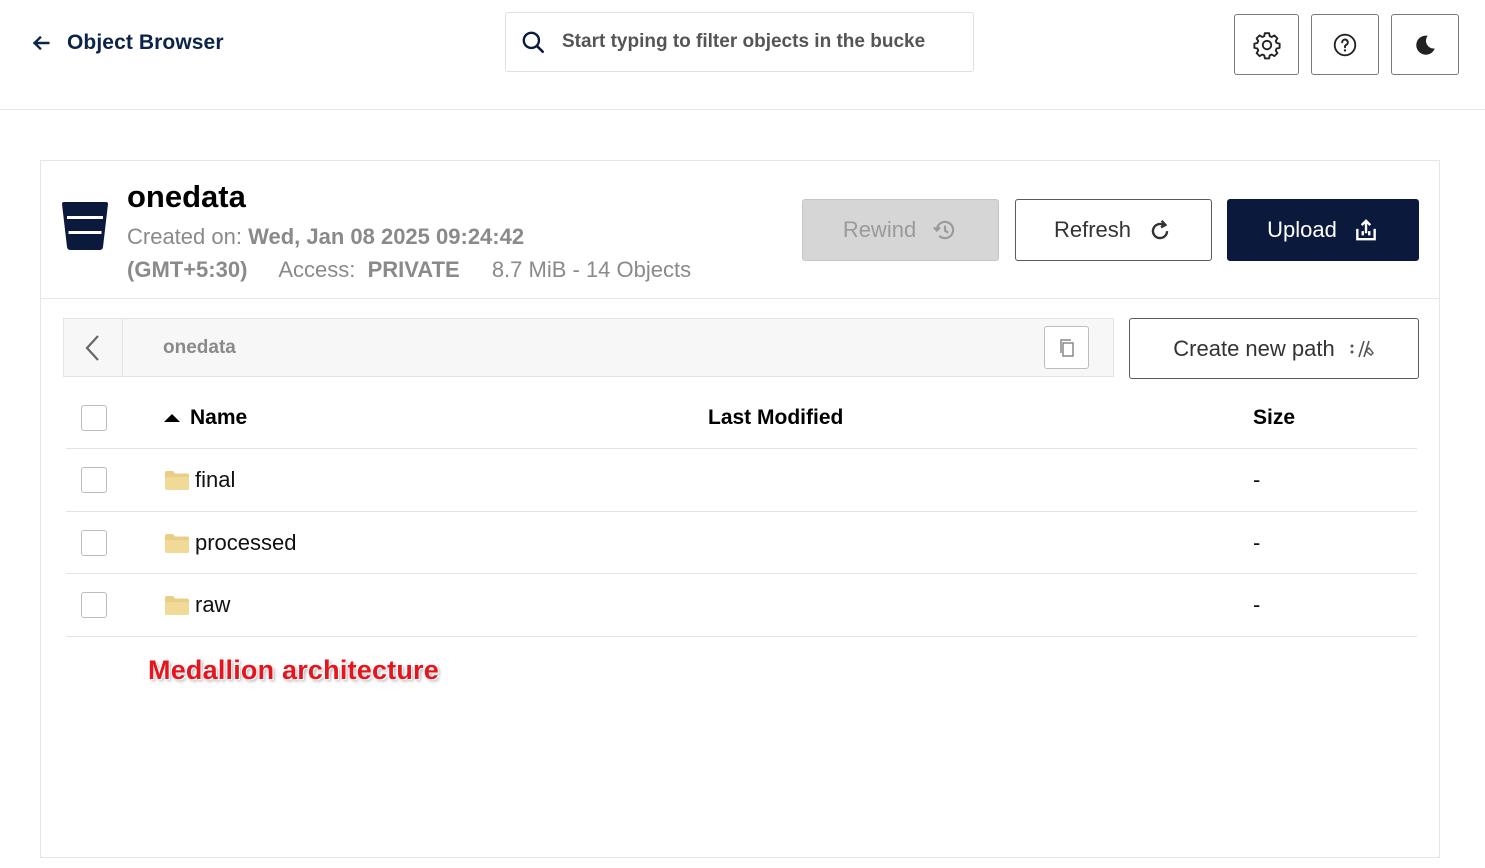 Image resolution: width=1485 pixels, height=868 pixels. I want to click on gear-icon, so click(1266, 45).